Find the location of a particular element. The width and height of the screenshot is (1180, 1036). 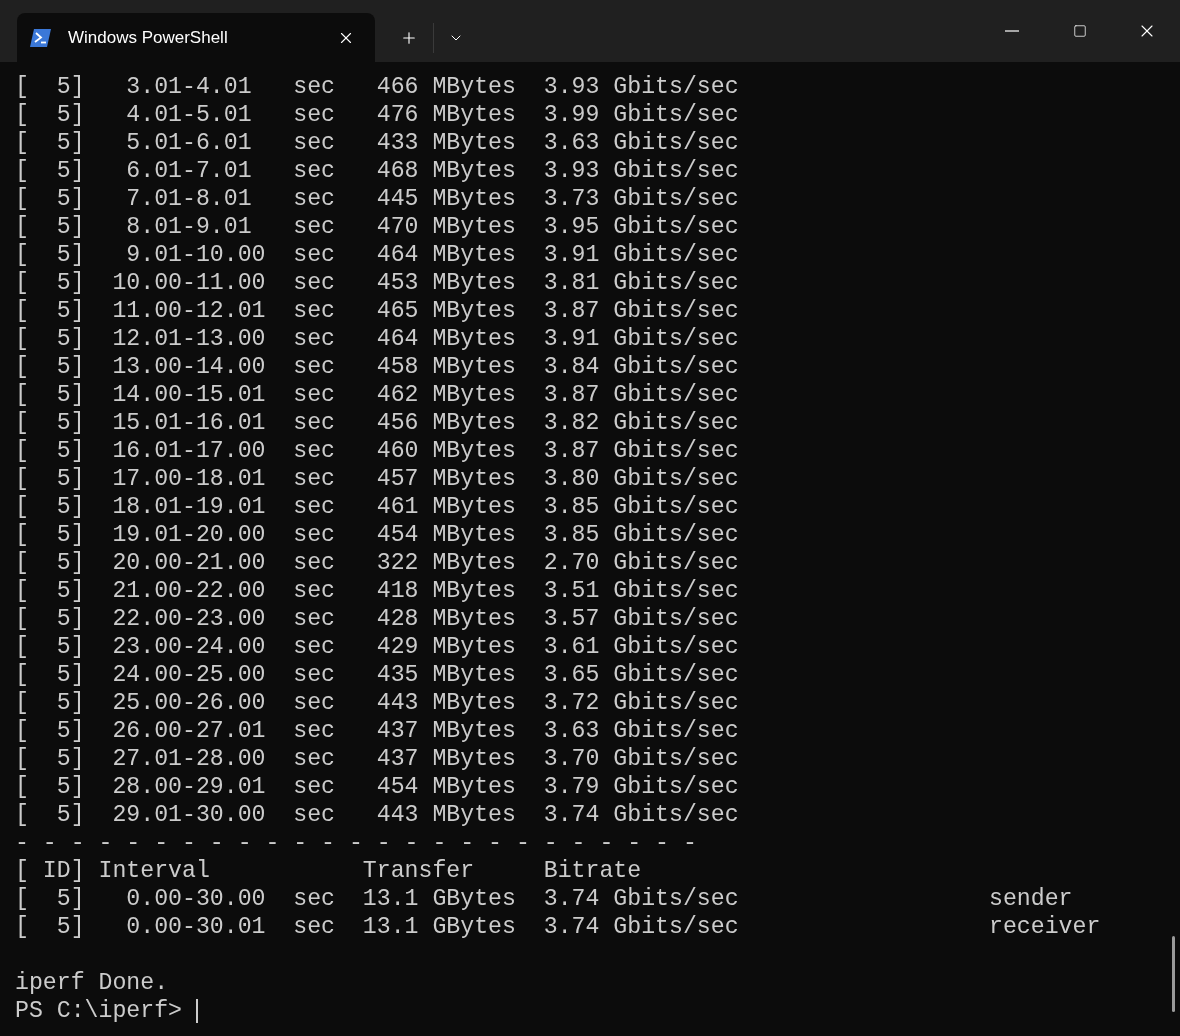

terminal-output-line: [ 5] 5.01-6.01 sec 433 MBytes 3.63 Gbits/sec is located at coordinates (377, 143).